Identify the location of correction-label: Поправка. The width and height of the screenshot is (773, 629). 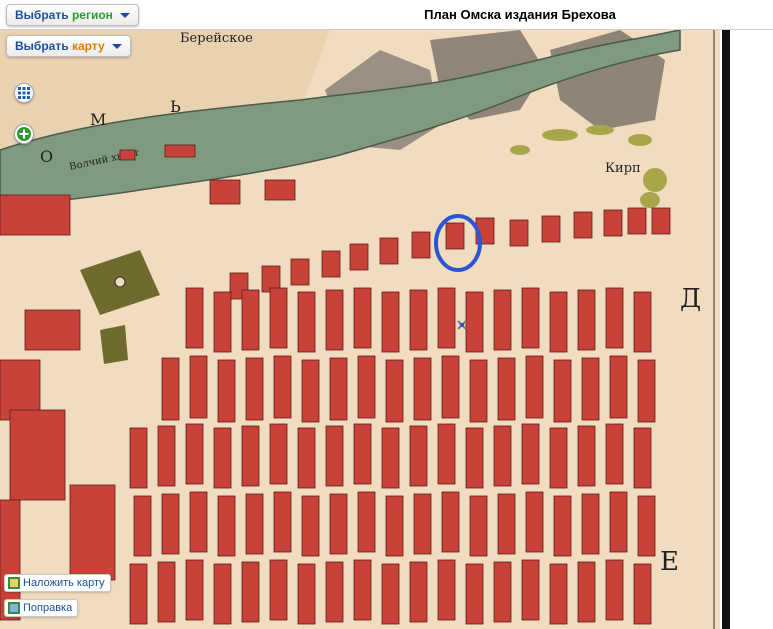
(48, 608).